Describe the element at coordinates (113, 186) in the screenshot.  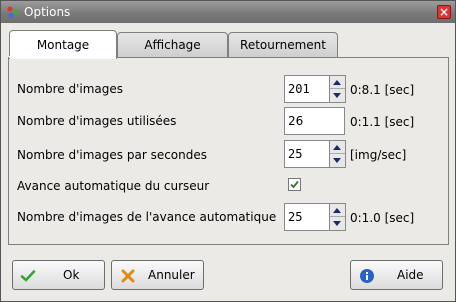
I see `auto-advance-label: Avance automatique du curseur` at that location.